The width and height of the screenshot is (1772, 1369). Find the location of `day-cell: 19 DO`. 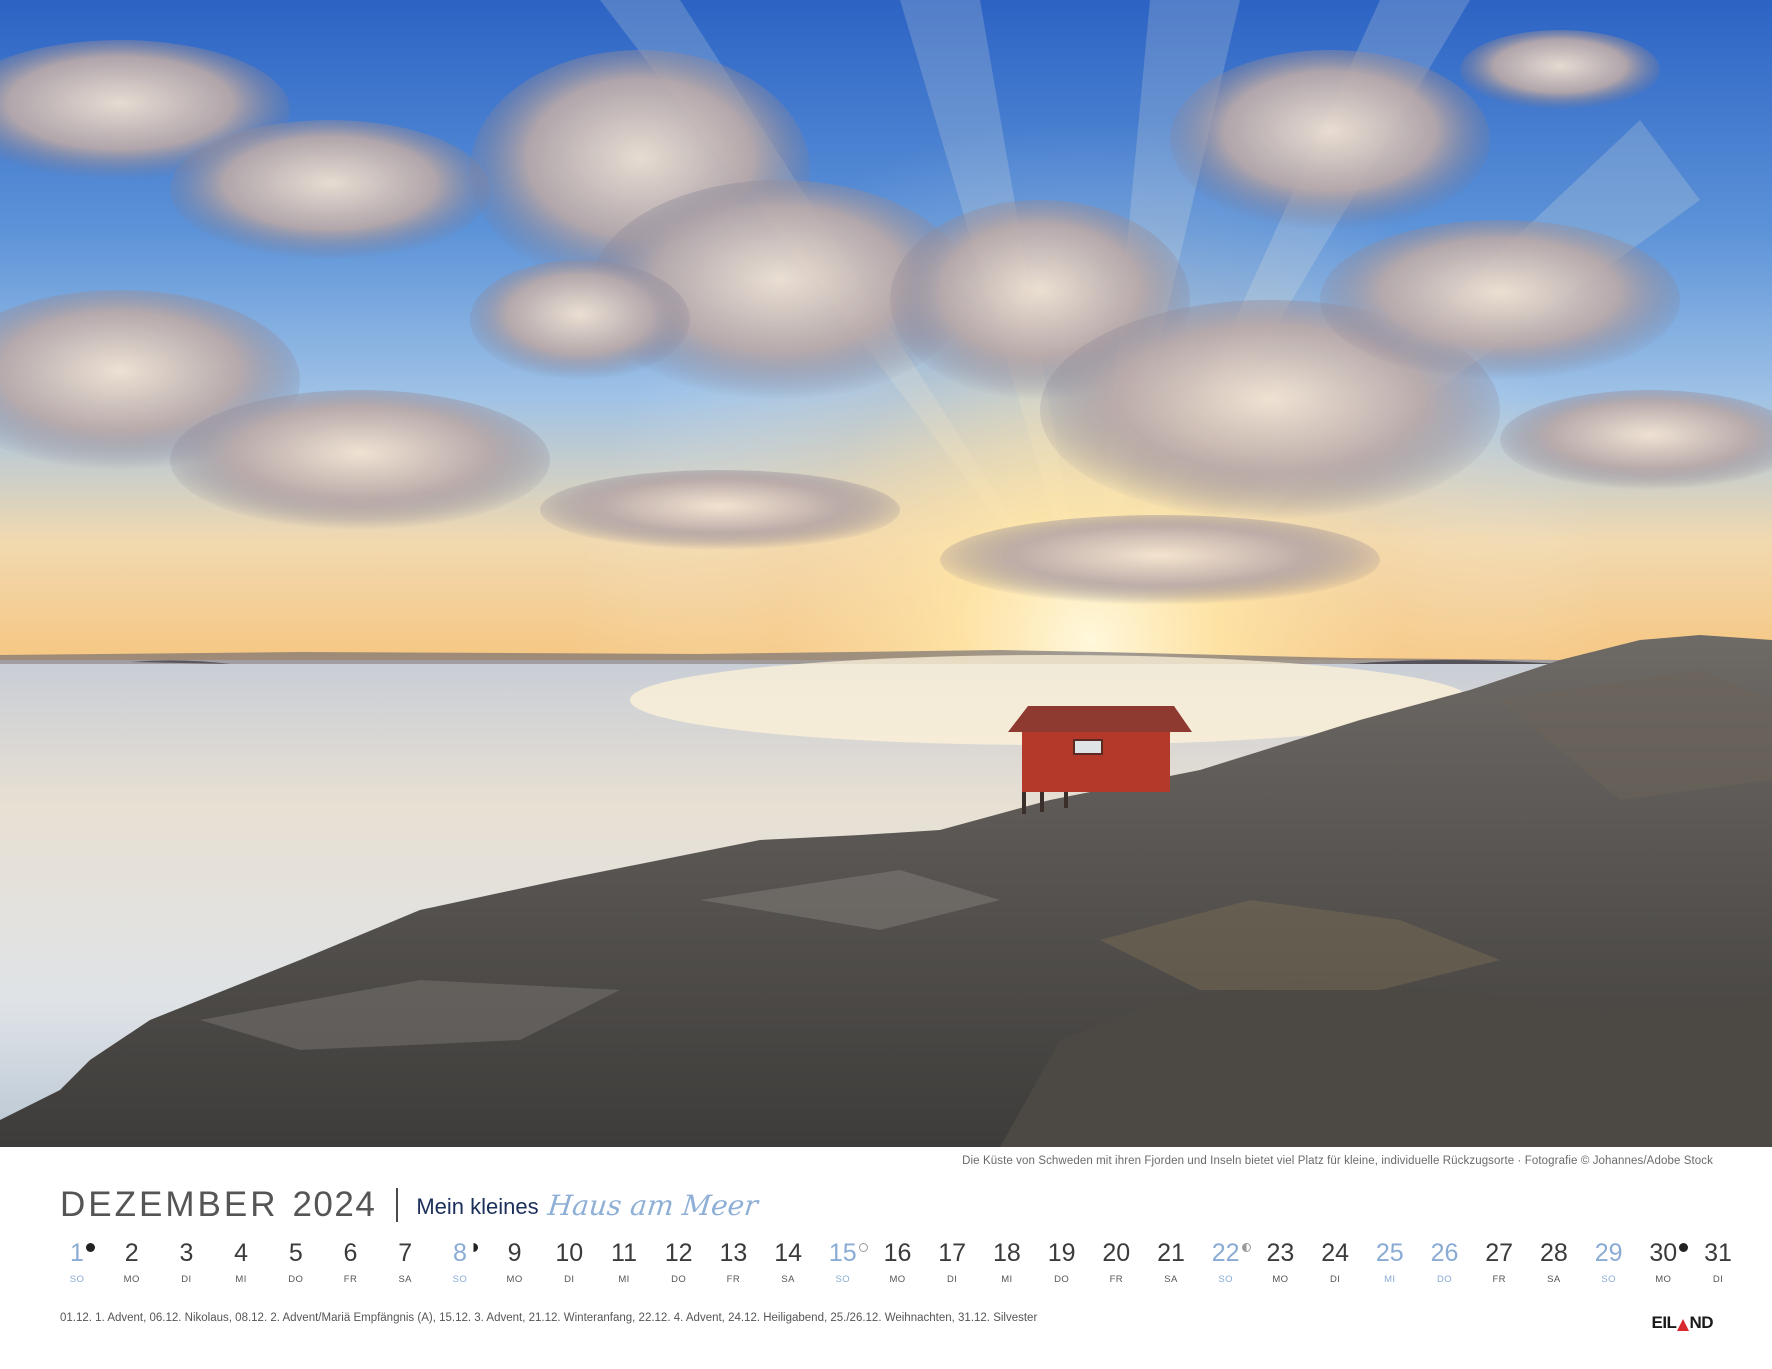

day-cell: 19 DO is located at coordinates (1062, 1262).